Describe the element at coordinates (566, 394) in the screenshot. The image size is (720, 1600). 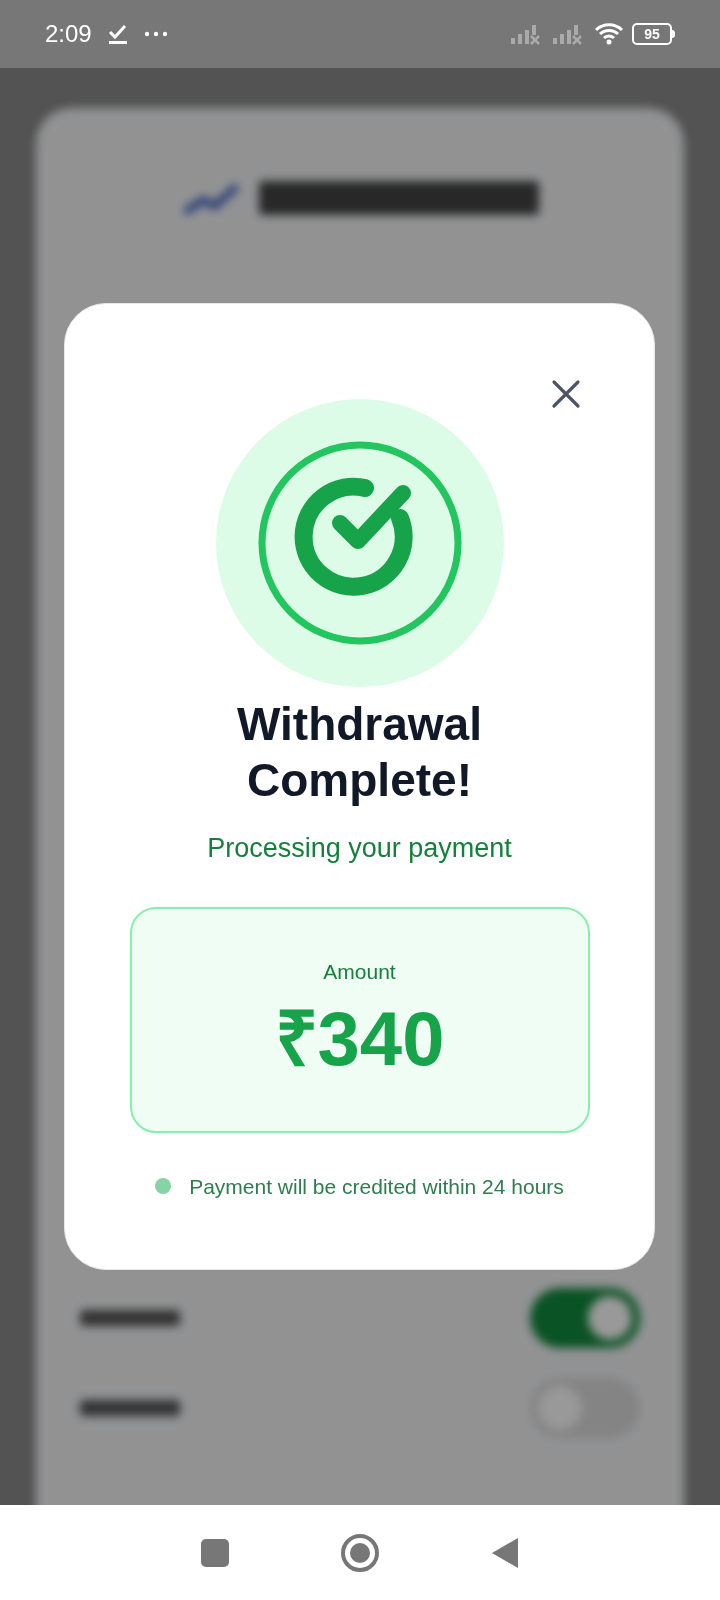
I see `close-icon` at that location.